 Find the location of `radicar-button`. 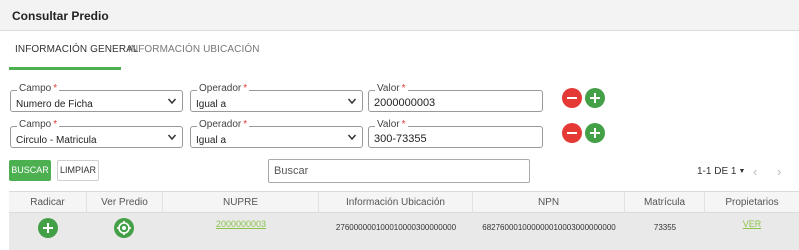

radicar-button is located at coordinates (48, 228).